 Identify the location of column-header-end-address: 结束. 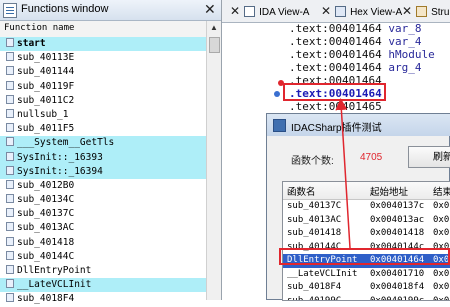
(441, 191).